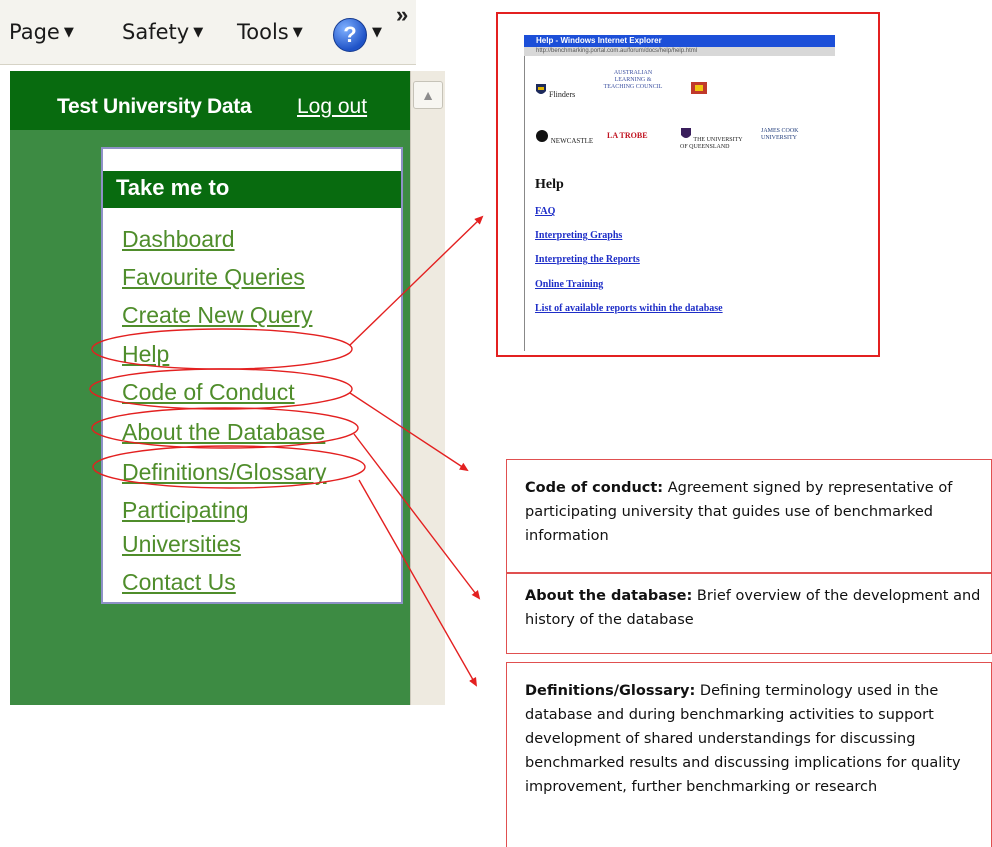 The image size is (992, 847). What do you see at coordinates (222, 349) in the screenshot?
I see `help-highlight-ellipse` at bounding box center [222, 349].